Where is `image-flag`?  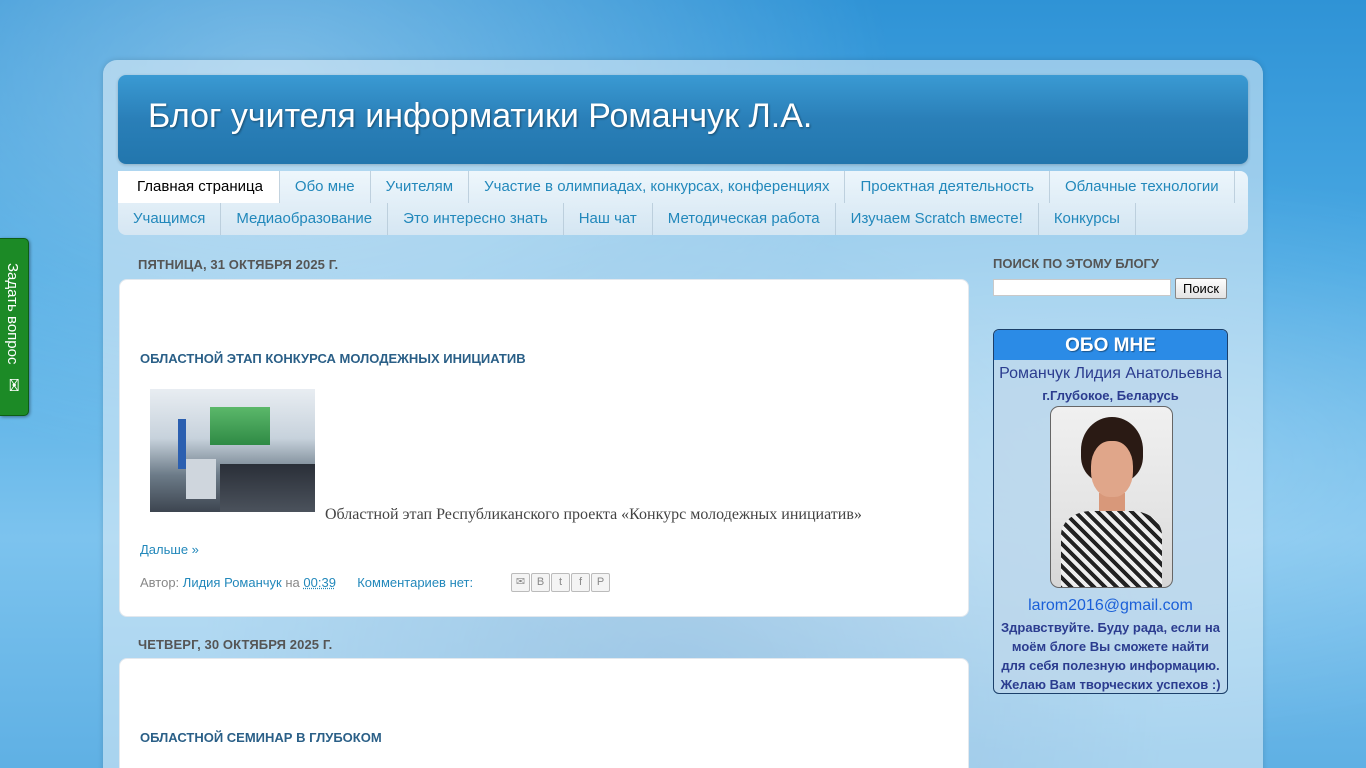
image-flag is located at coordinates (182, 444).